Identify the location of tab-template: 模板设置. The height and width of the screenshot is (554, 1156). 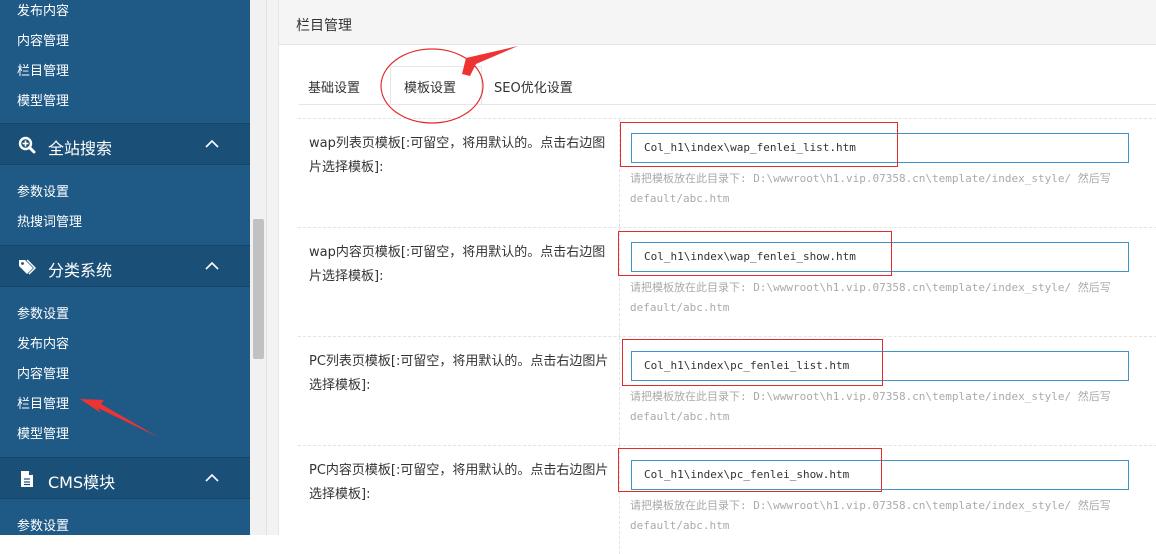
(430, 86).